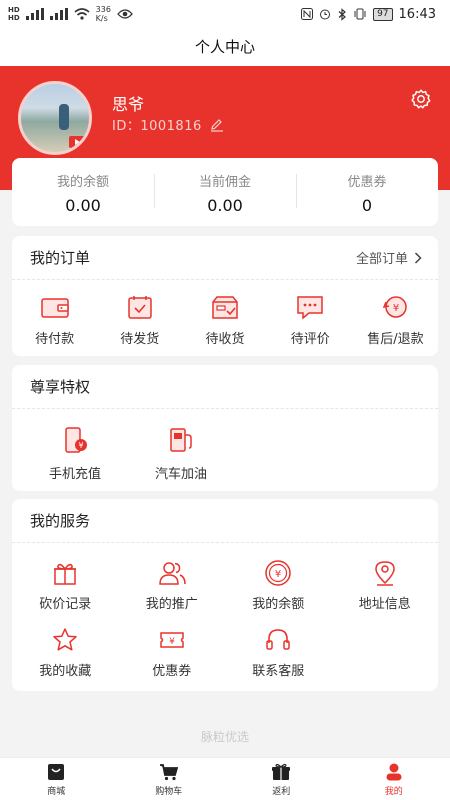 This screenshot has height=800, width=450. Describe the element at coordinates (395, 339) in the screenshot. I see `order-item-label: 售后/退款` at that location.